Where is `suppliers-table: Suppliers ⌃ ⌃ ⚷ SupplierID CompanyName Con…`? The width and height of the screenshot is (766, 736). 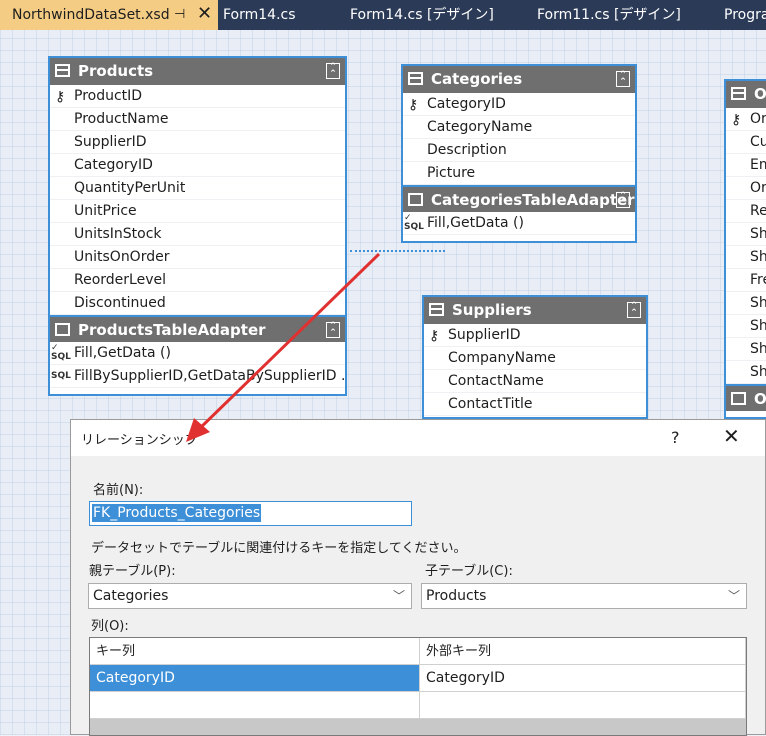
suppliers-table: Suppliers ⌃ ⌃ ⚷ SupplierID CompanyName Con… is located at coordinates (535, 357).